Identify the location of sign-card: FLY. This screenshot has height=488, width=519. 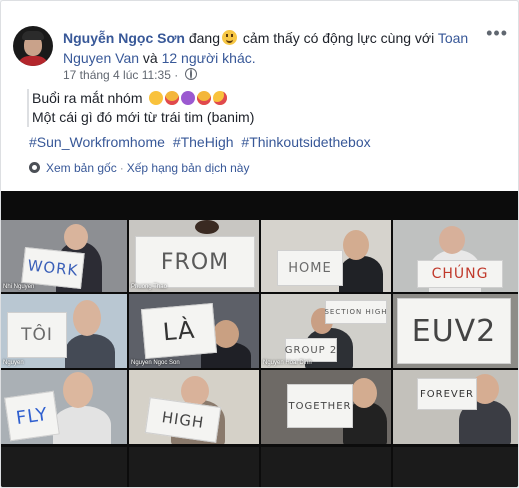
(32, 416).